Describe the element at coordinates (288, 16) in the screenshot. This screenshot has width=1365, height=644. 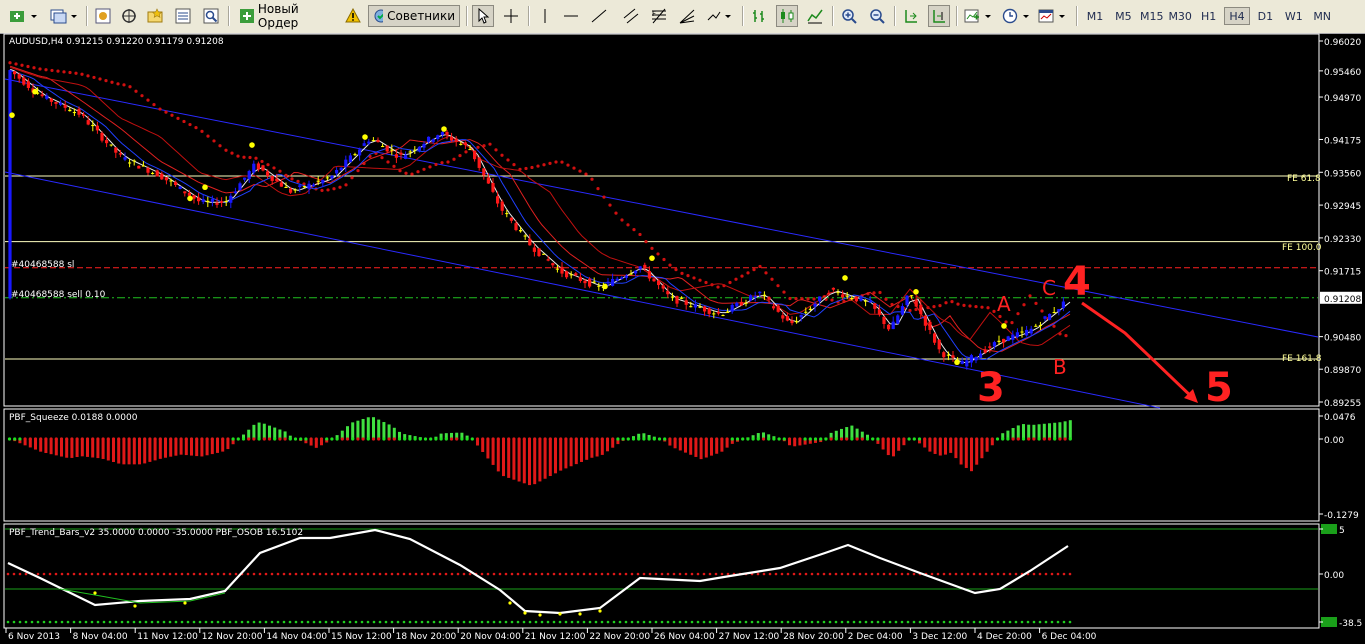
I see `new-order-button: Новый Ордер` at that location.